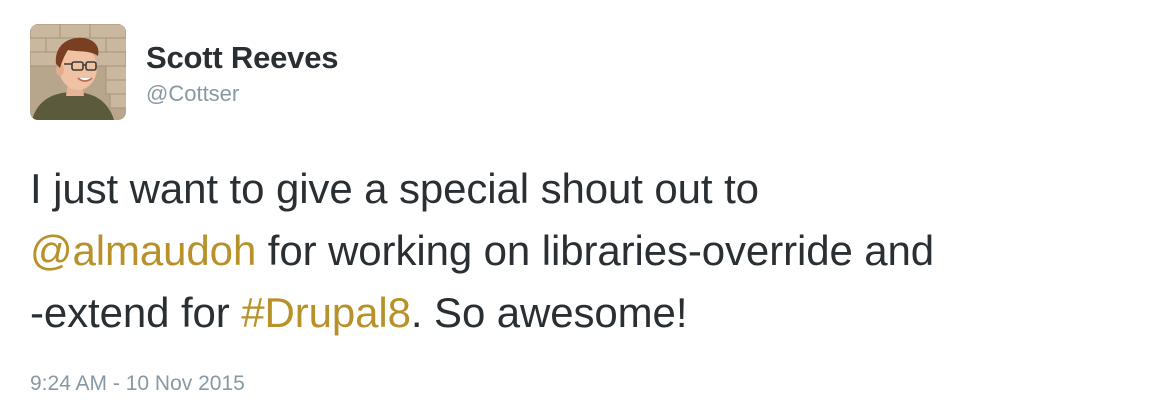 The image size is (1170, 418). I want to click on author-handle: @Cottser, so click(242, 94).